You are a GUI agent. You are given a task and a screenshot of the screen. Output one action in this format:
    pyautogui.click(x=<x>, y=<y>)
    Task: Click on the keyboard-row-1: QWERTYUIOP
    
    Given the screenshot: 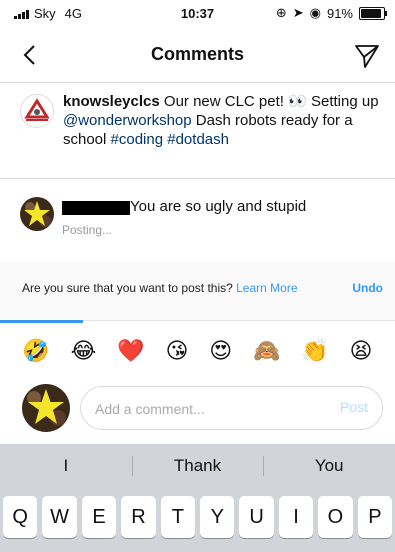 What is the action you would take?
    pyautogui.click(x=198, y=518)
    